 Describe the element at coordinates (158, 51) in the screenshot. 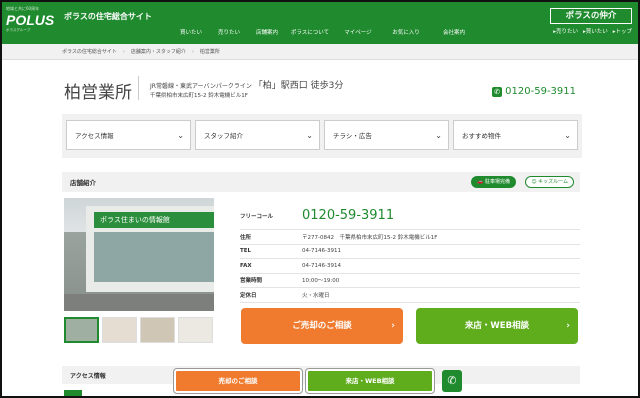

I see `breadcrumb-stores: 店舗案内・スタッフ紹介` at that location.